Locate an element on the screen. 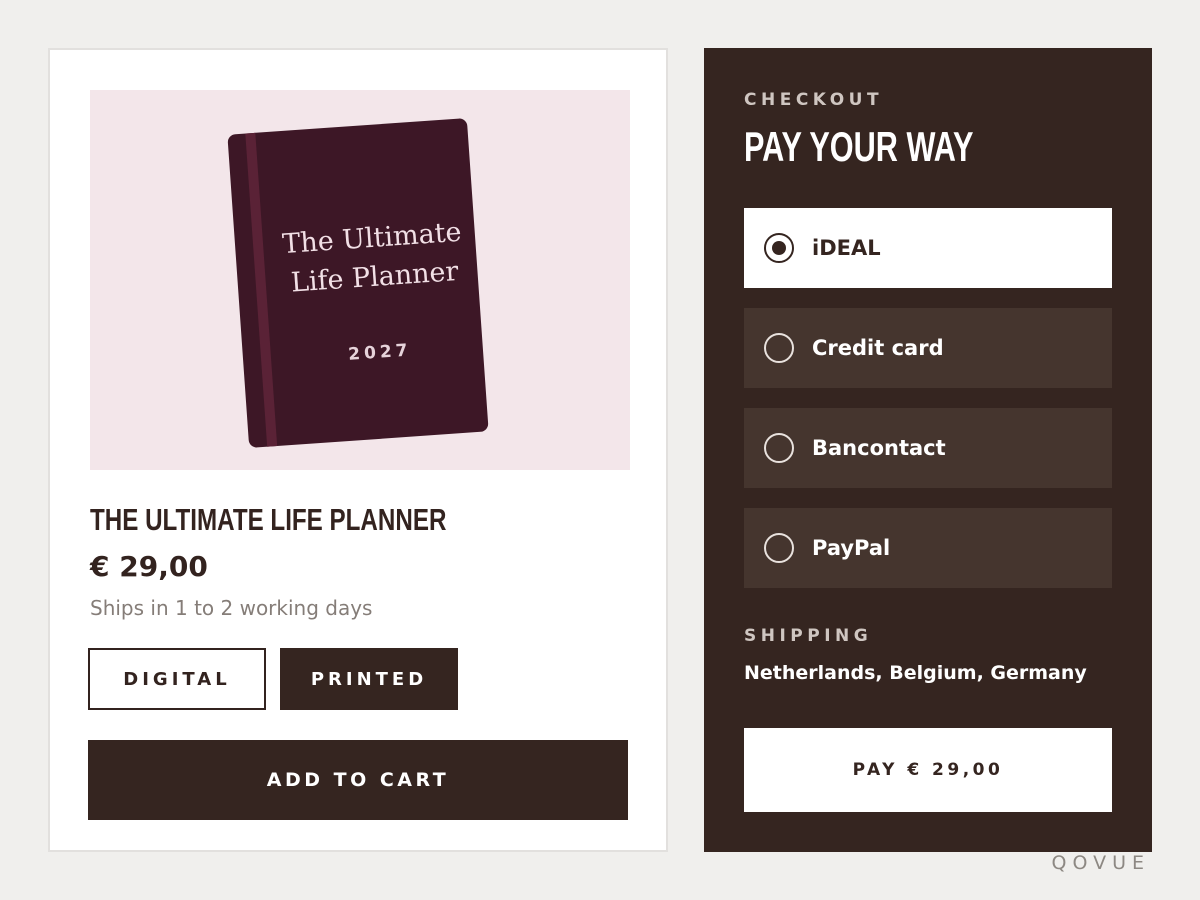 The image size is (1200, 900). book-spine is located at coordinates (261, 289).